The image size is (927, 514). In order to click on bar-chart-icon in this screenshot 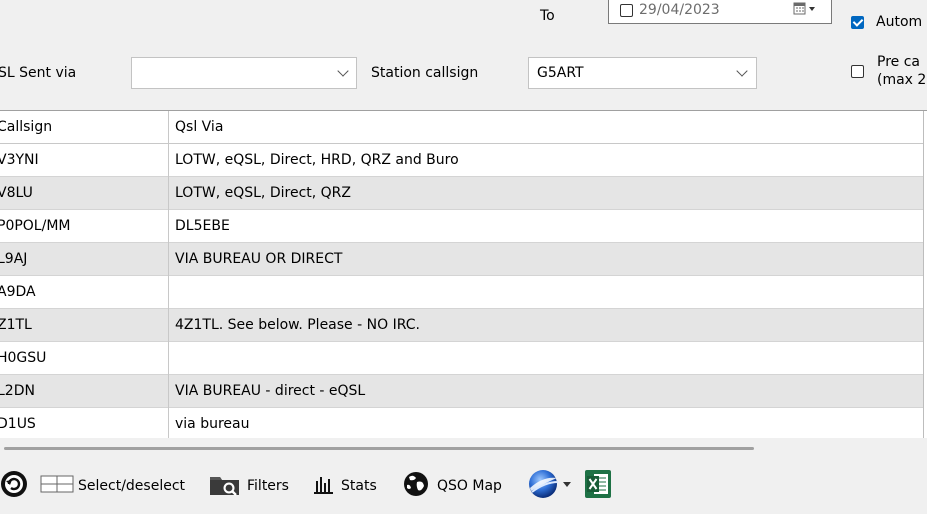, I will do `click(324, 486)`.